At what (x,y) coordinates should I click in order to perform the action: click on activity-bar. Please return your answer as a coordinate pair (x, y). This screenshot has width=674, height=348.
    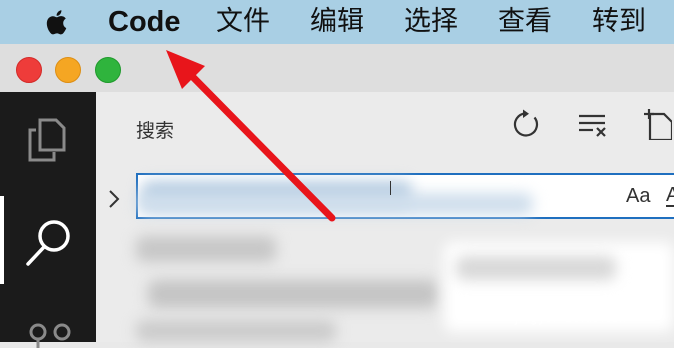
    Looking at the image, I should click on (48, 220).